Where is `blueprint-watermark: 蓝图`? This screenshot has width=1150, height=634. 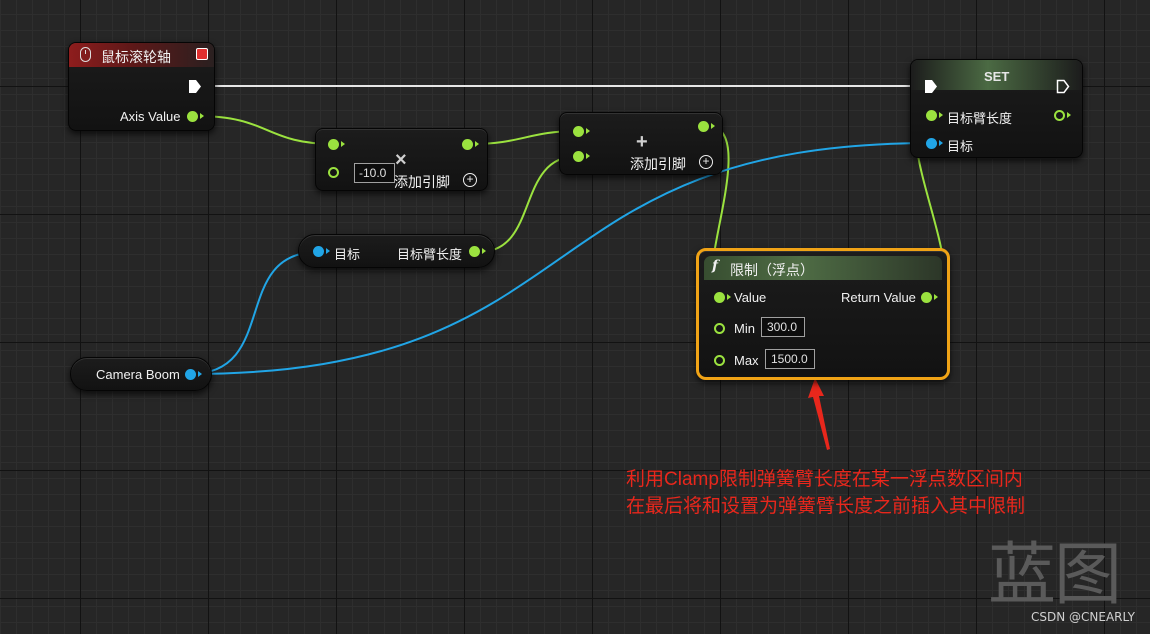 blueprint-watermark: 蓝图 is located at coordinates (1055, 575).